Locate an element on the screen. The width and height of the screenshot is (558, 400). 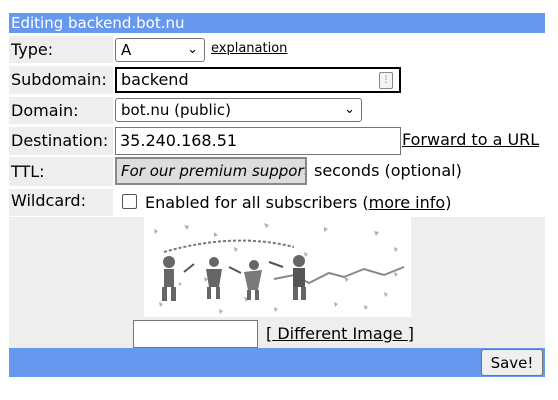
domain-row: Domain: bot.nu (public) ⌄ is located at coordinates (277, 110).